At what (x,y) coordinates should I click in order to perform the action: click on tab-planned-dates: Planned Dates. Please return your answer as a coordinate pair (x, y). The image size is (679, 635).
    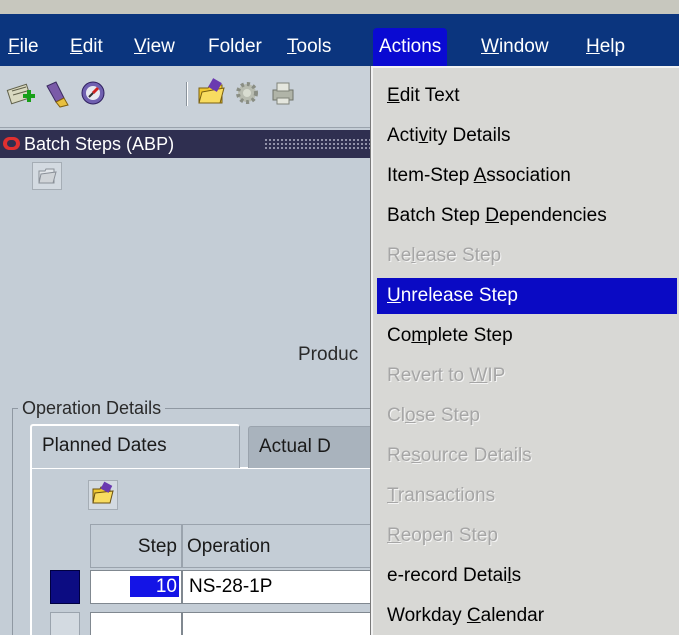
    Looking at the image, I should click on (135, 446).